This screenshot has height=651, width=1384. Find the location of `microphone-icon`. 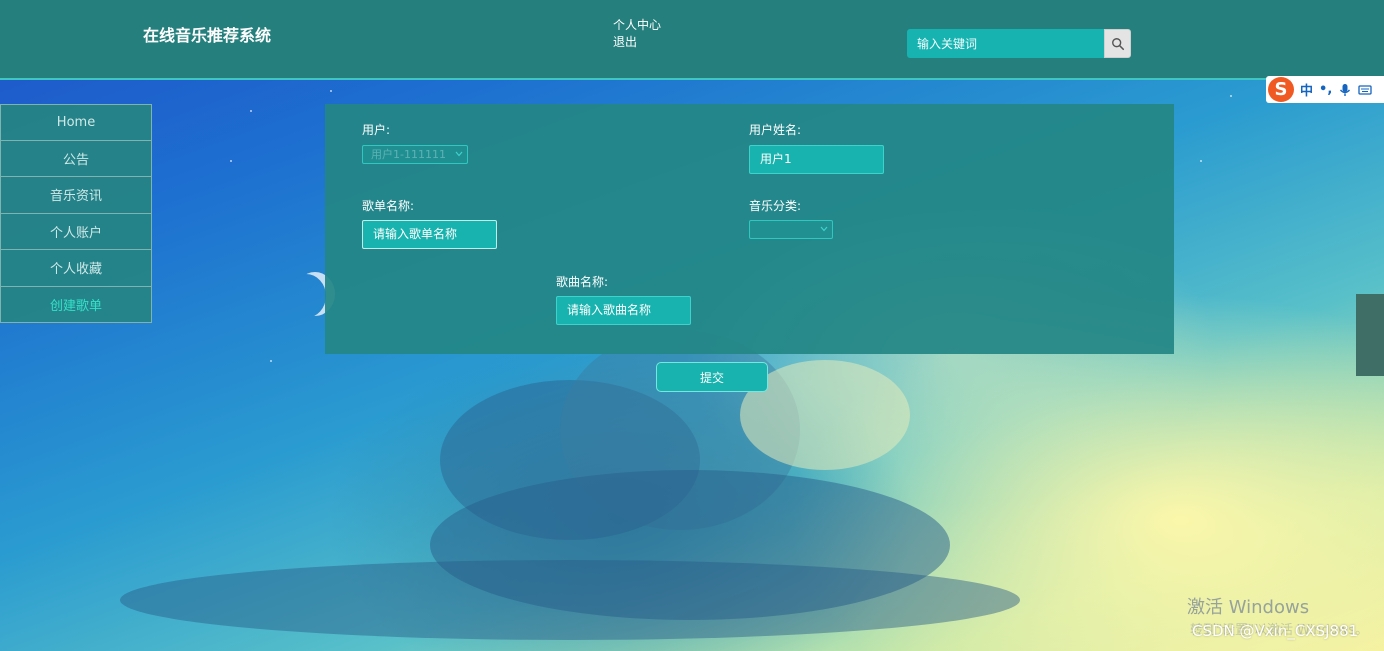

microphone-icon is located at coordinates (1345, 90).